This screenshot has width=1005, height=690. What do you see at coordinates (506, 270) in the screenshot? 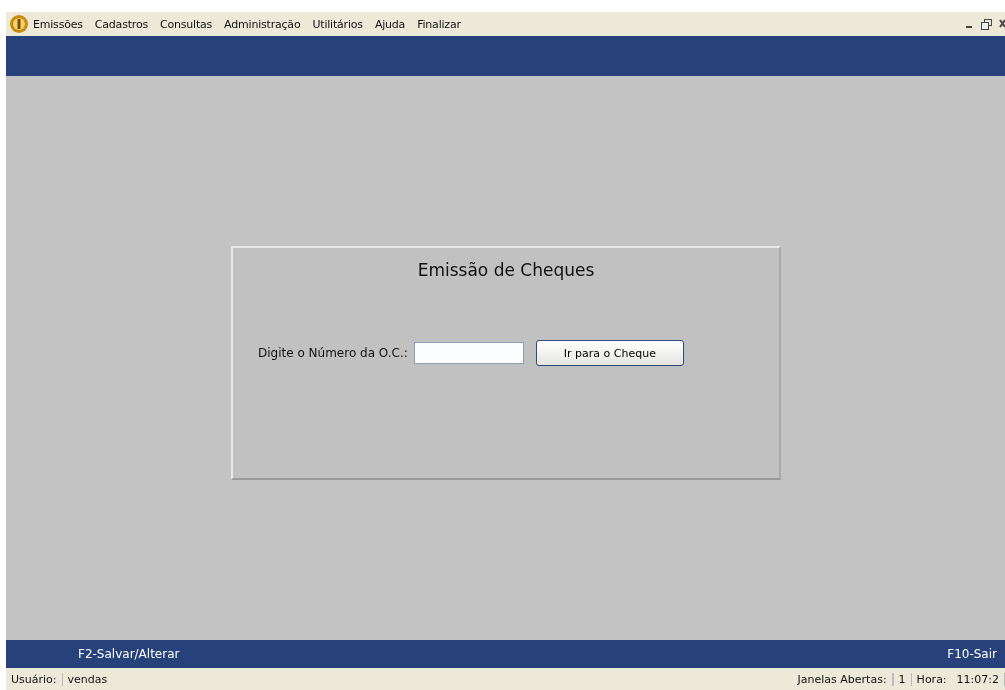
I see `dialog-title: Emissão de Cheques` at bounding box center [506, 270].